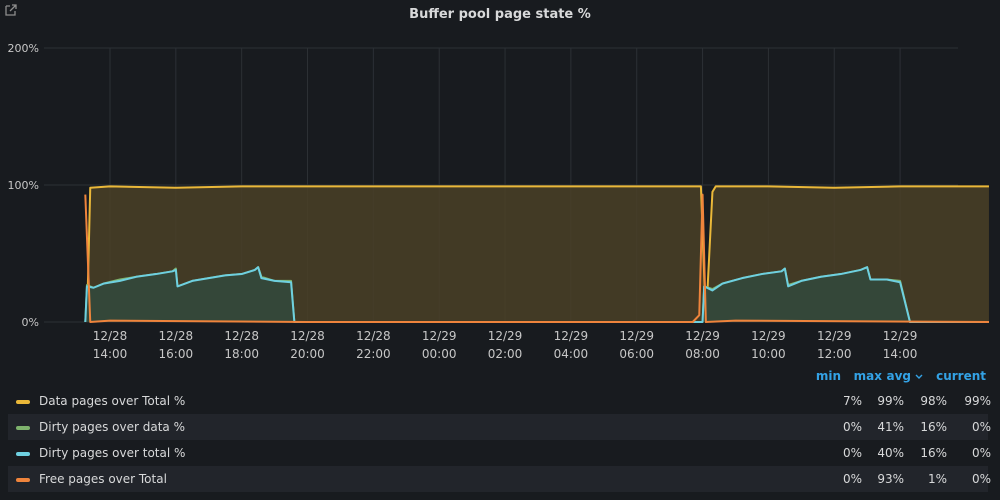 Image resolution: width=1000 pixels, height=500 pixels. What do you see at coordinates (112, 453) in the screenshot?
I see `legend-series-name: Dirty pages over total %` at bounding box center [112, 453].